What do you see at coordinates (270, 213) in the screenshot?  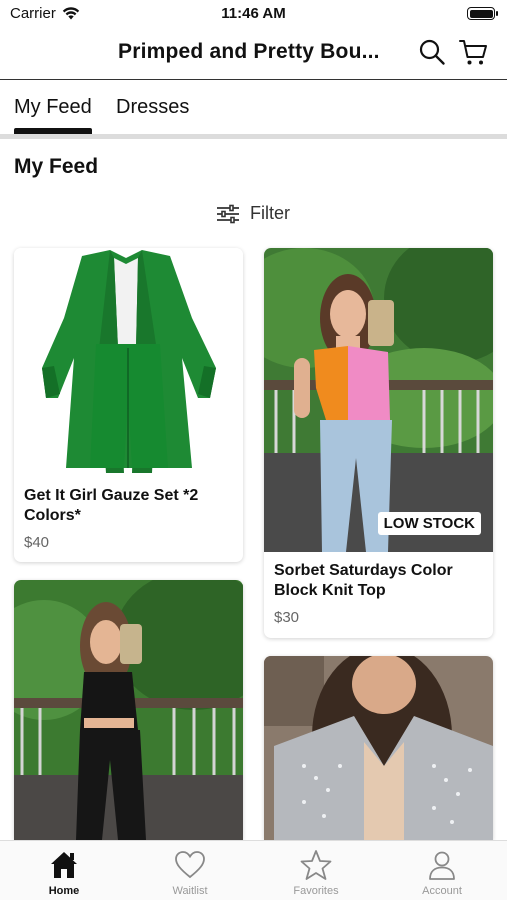 I see `filter-label: Filter` at bounding box center [270, 213].